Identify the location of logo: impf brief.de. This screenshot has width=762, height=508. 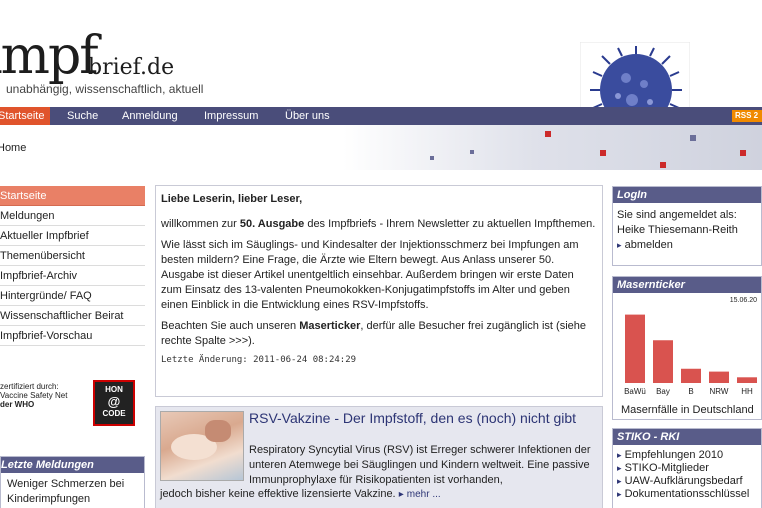
(150, 56).